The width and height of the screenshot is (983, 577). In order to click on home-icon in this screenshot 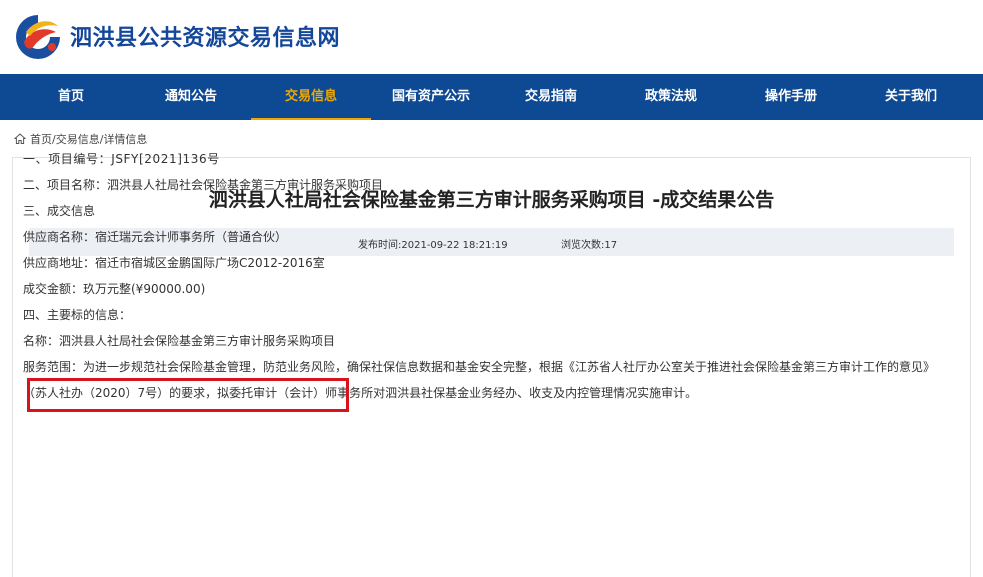, I will do `click(20, 138)`.